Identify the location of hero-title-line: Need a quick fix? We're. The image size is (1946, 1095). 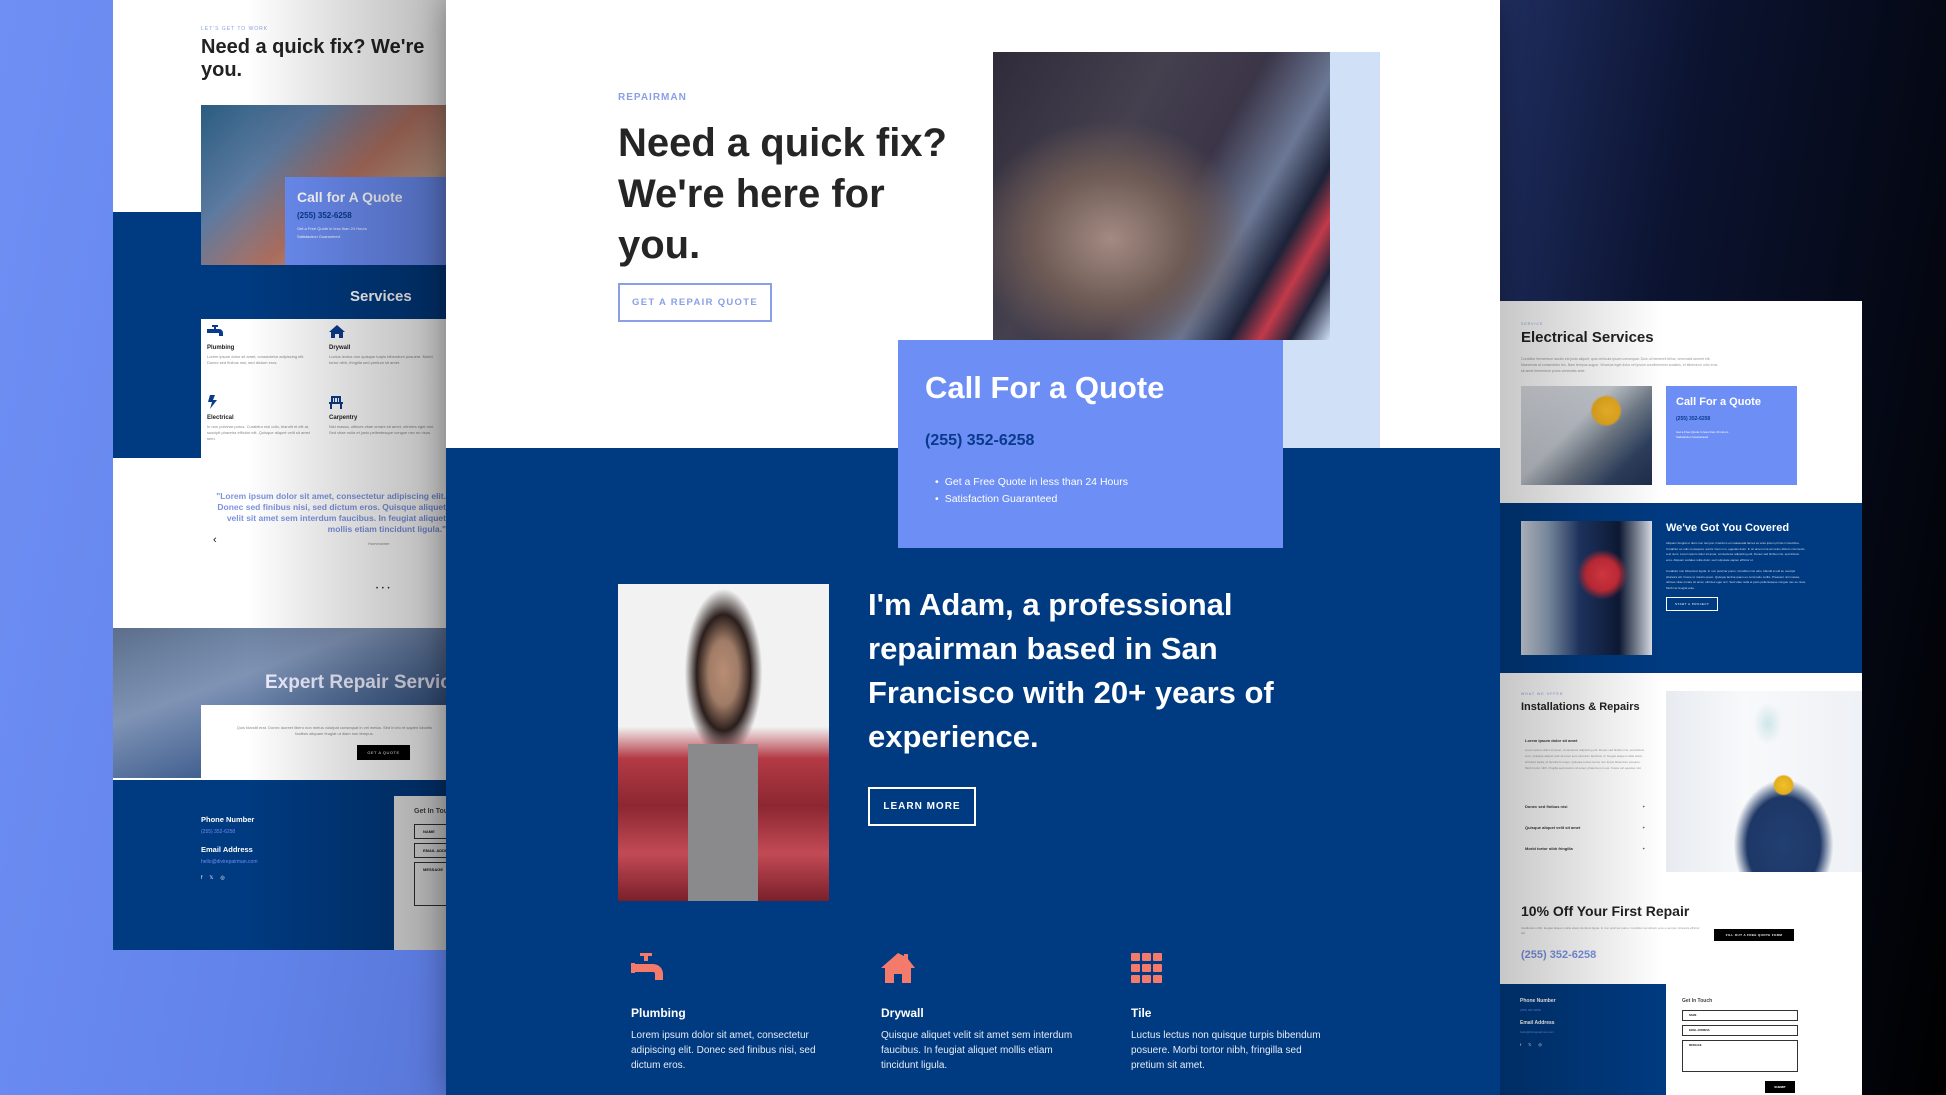
(313, 47).